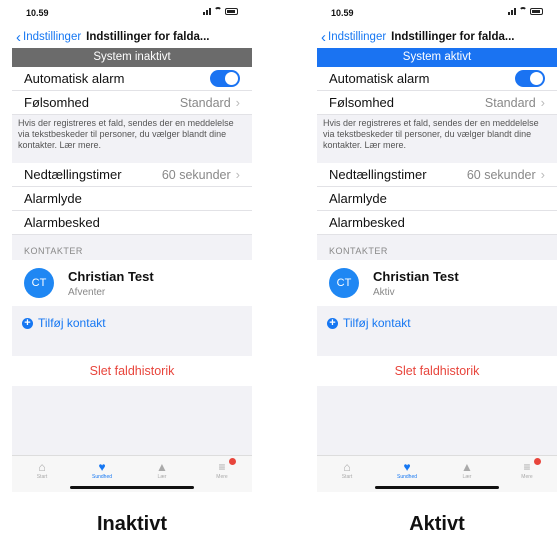 Image resolution: width=559 pixels, height=544 pixels. Describe the element at coordinates (384, 292) in the screenshot. I see `contact-status: Aktiv` at that location.